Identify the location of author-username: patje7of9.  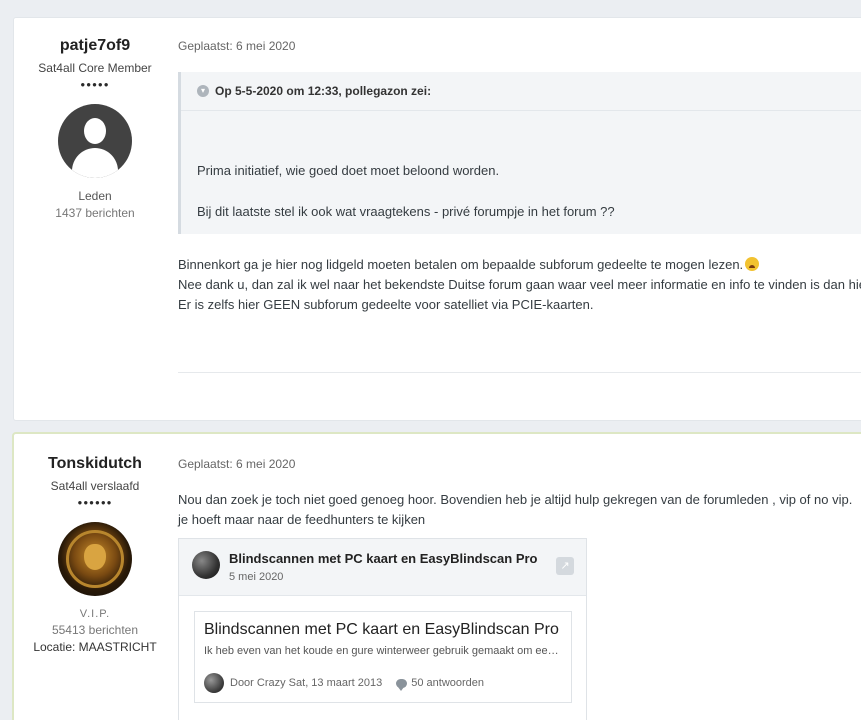
(95, 46).